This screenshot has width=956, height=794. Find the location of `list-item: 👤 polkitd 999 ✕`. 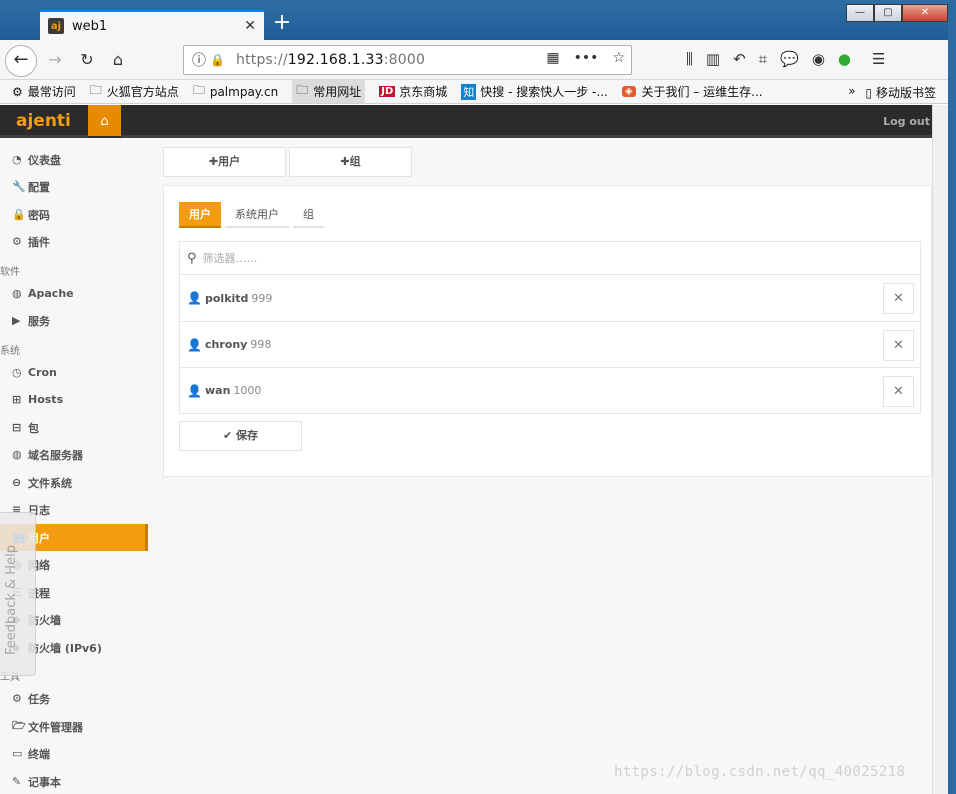

list-item: 👤 polkitd 999 ✕ is located at coordinates (550, 298).